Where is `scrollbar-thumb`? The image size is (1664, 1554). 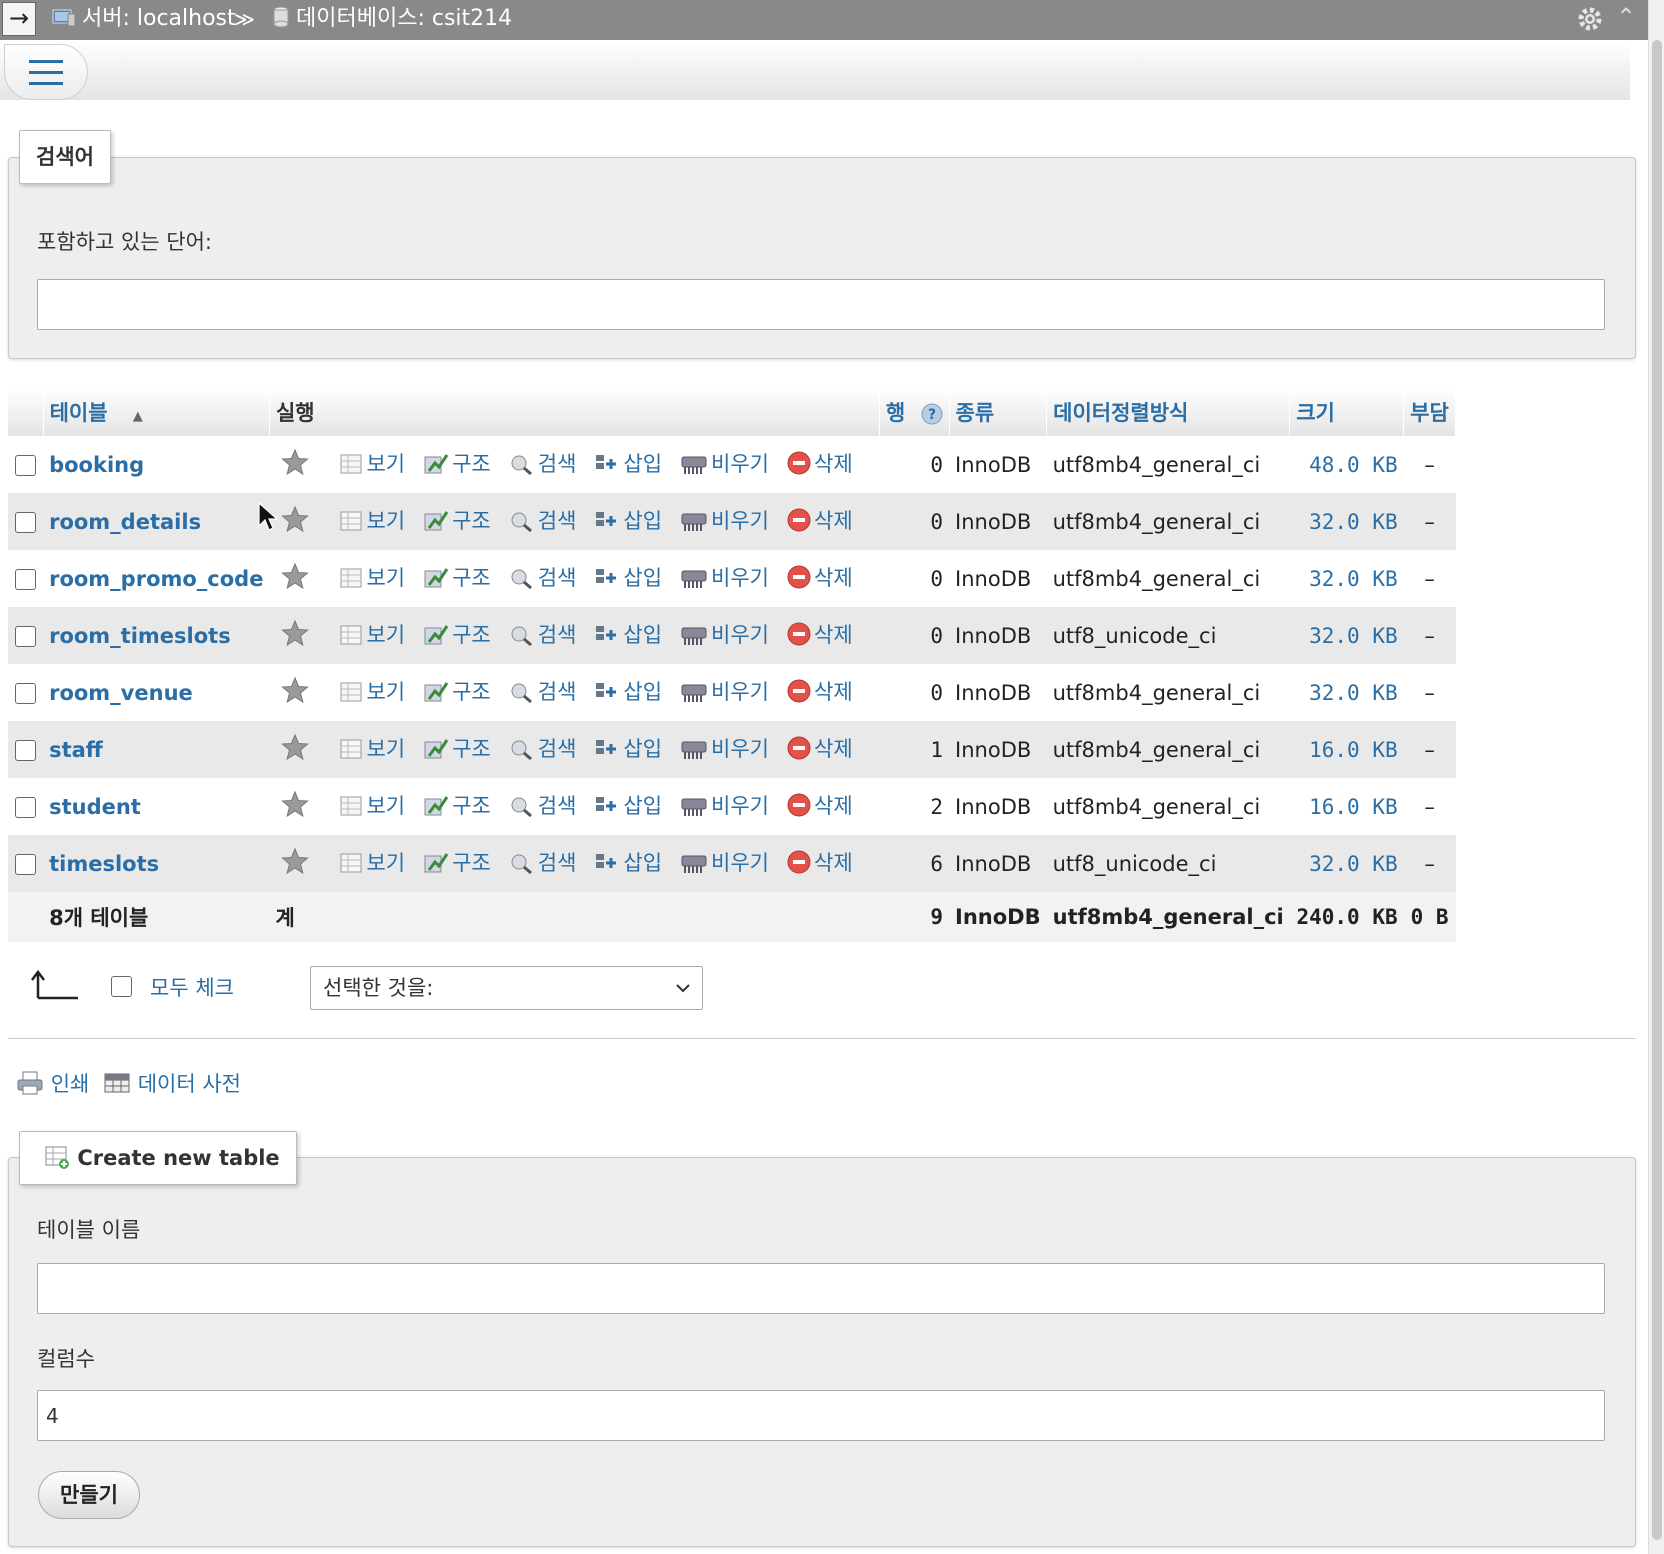
scrollbar-thumb is located at coordinates (1657, 790).